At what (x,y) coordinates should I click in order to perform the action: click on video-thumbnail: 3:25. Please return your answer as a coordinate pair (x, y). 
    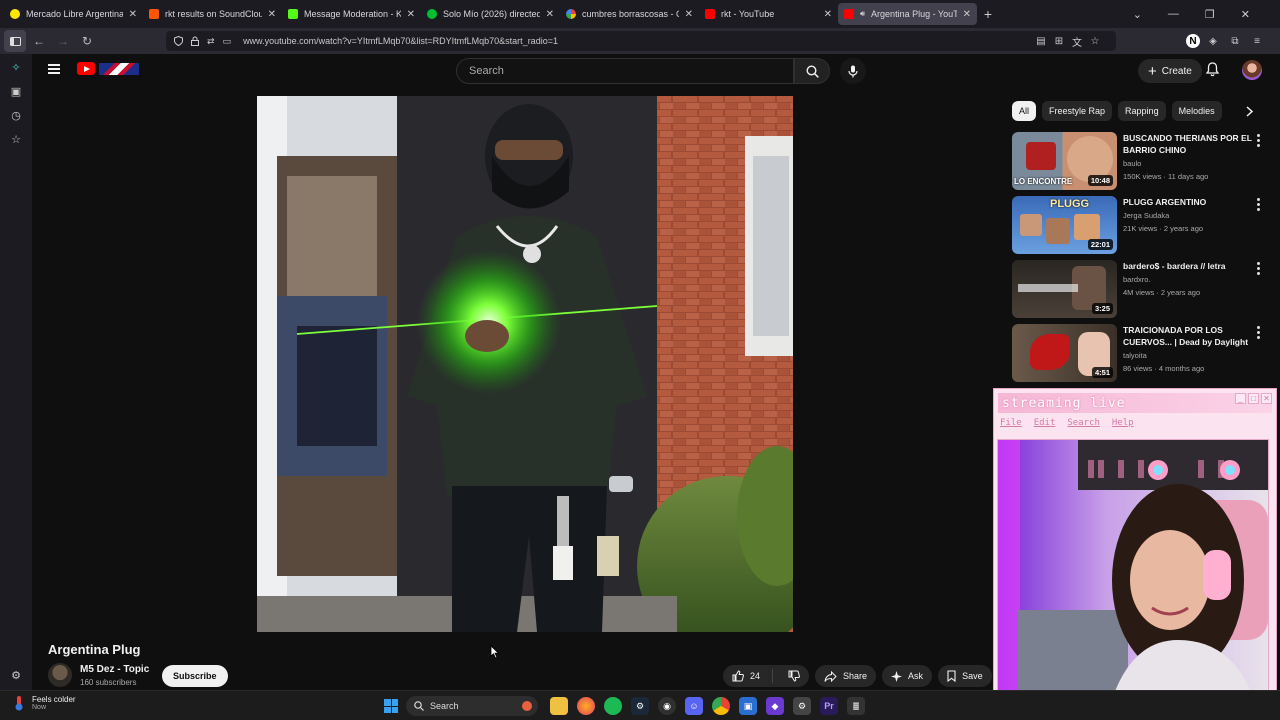
    Looking at the image, I should click on (1064, 289).